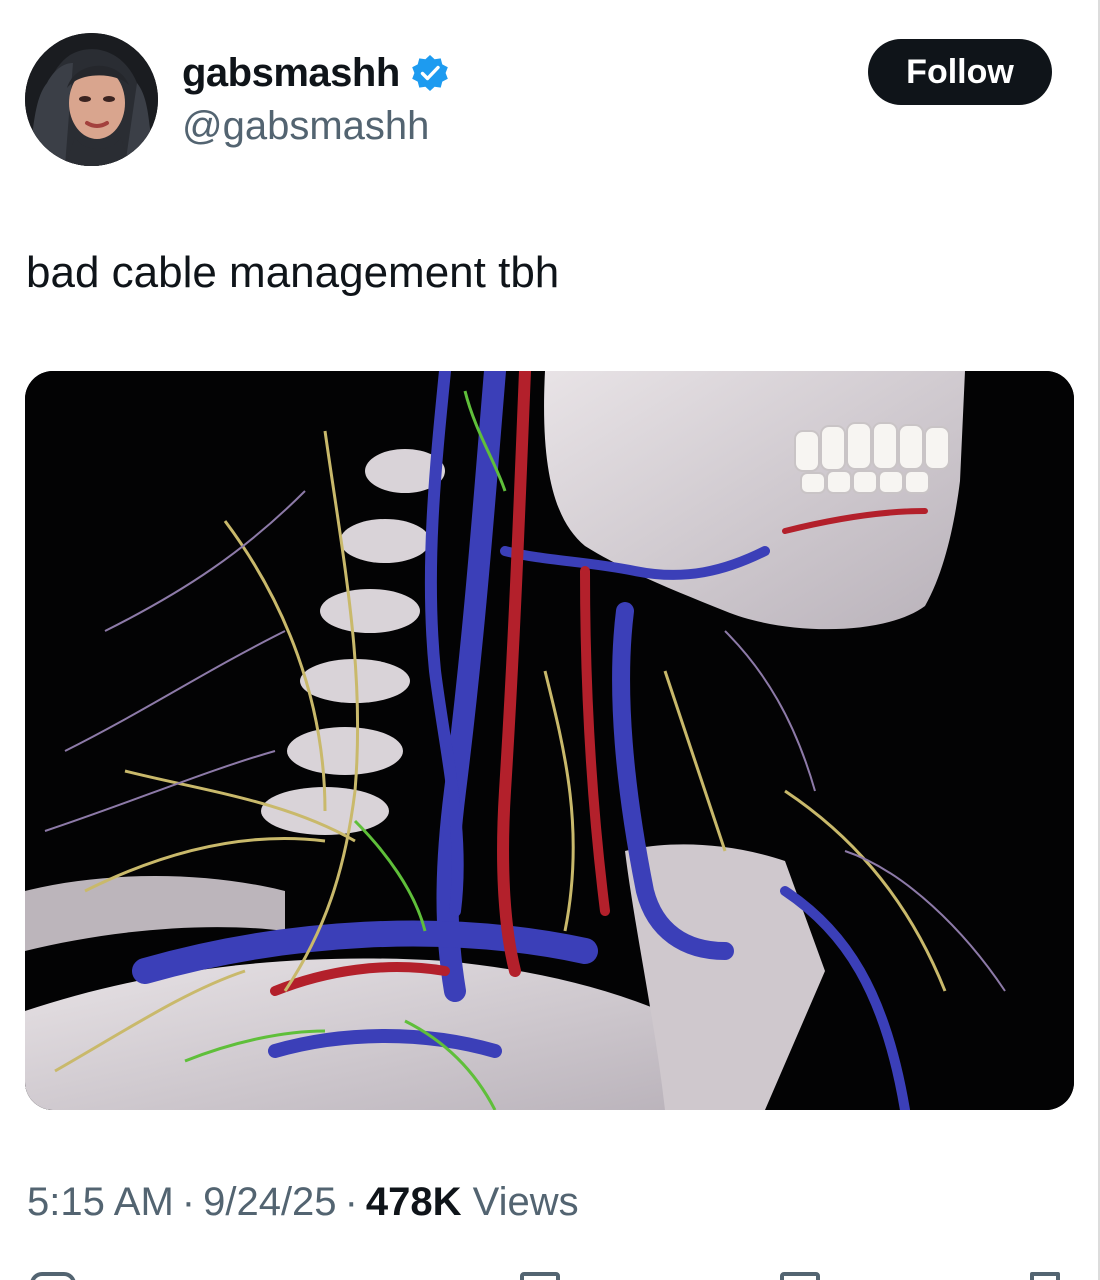 The width and height of the screenshot is (1100, 1280). What do you see at coordinates (291, 73) in the screenshot?
I see `display-name: gabsmashh` at bounding box center [291, 73].